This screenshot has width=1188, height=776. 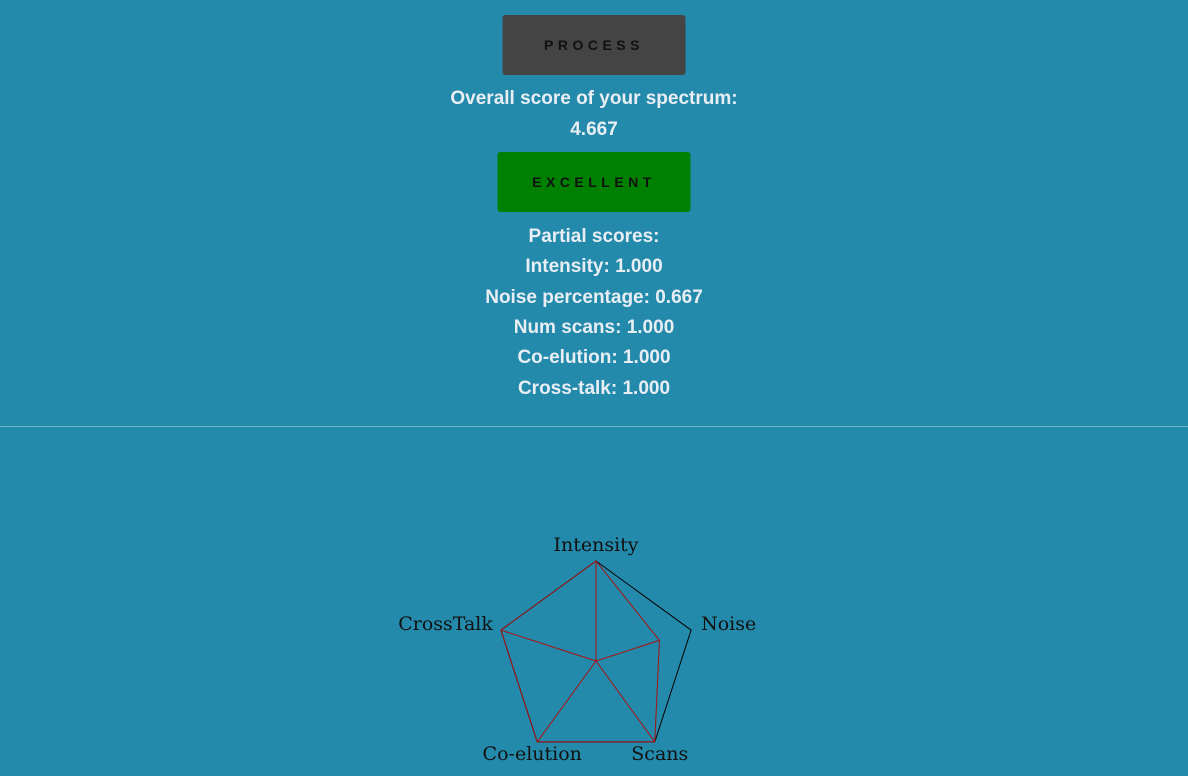 What do you see at coordinates (728, 624) in the screenshot?
I see `radar-axis-label-noise: Noise` at bounding box center [728, 624].